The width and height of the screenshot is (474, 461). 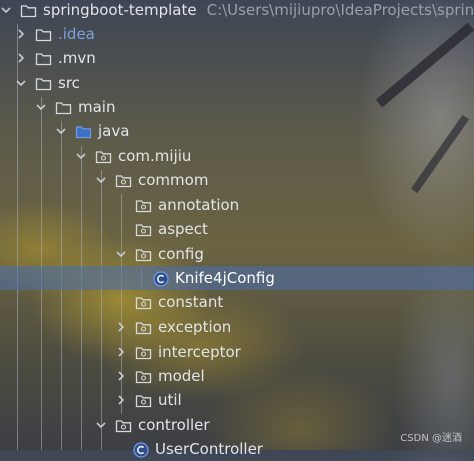 What do you see at coordinates (191, 302) in the screenshot?
I see `tree-label: constant` at bounding box center [191, 302].